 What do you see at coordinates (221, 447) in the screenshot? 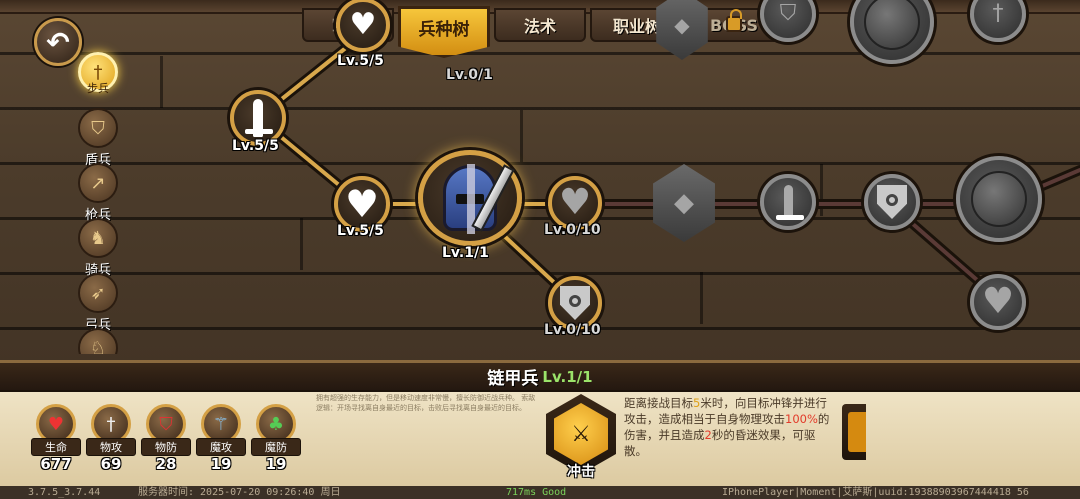
I see `stat-label: 魔攻` at bounding box center [221, 447].